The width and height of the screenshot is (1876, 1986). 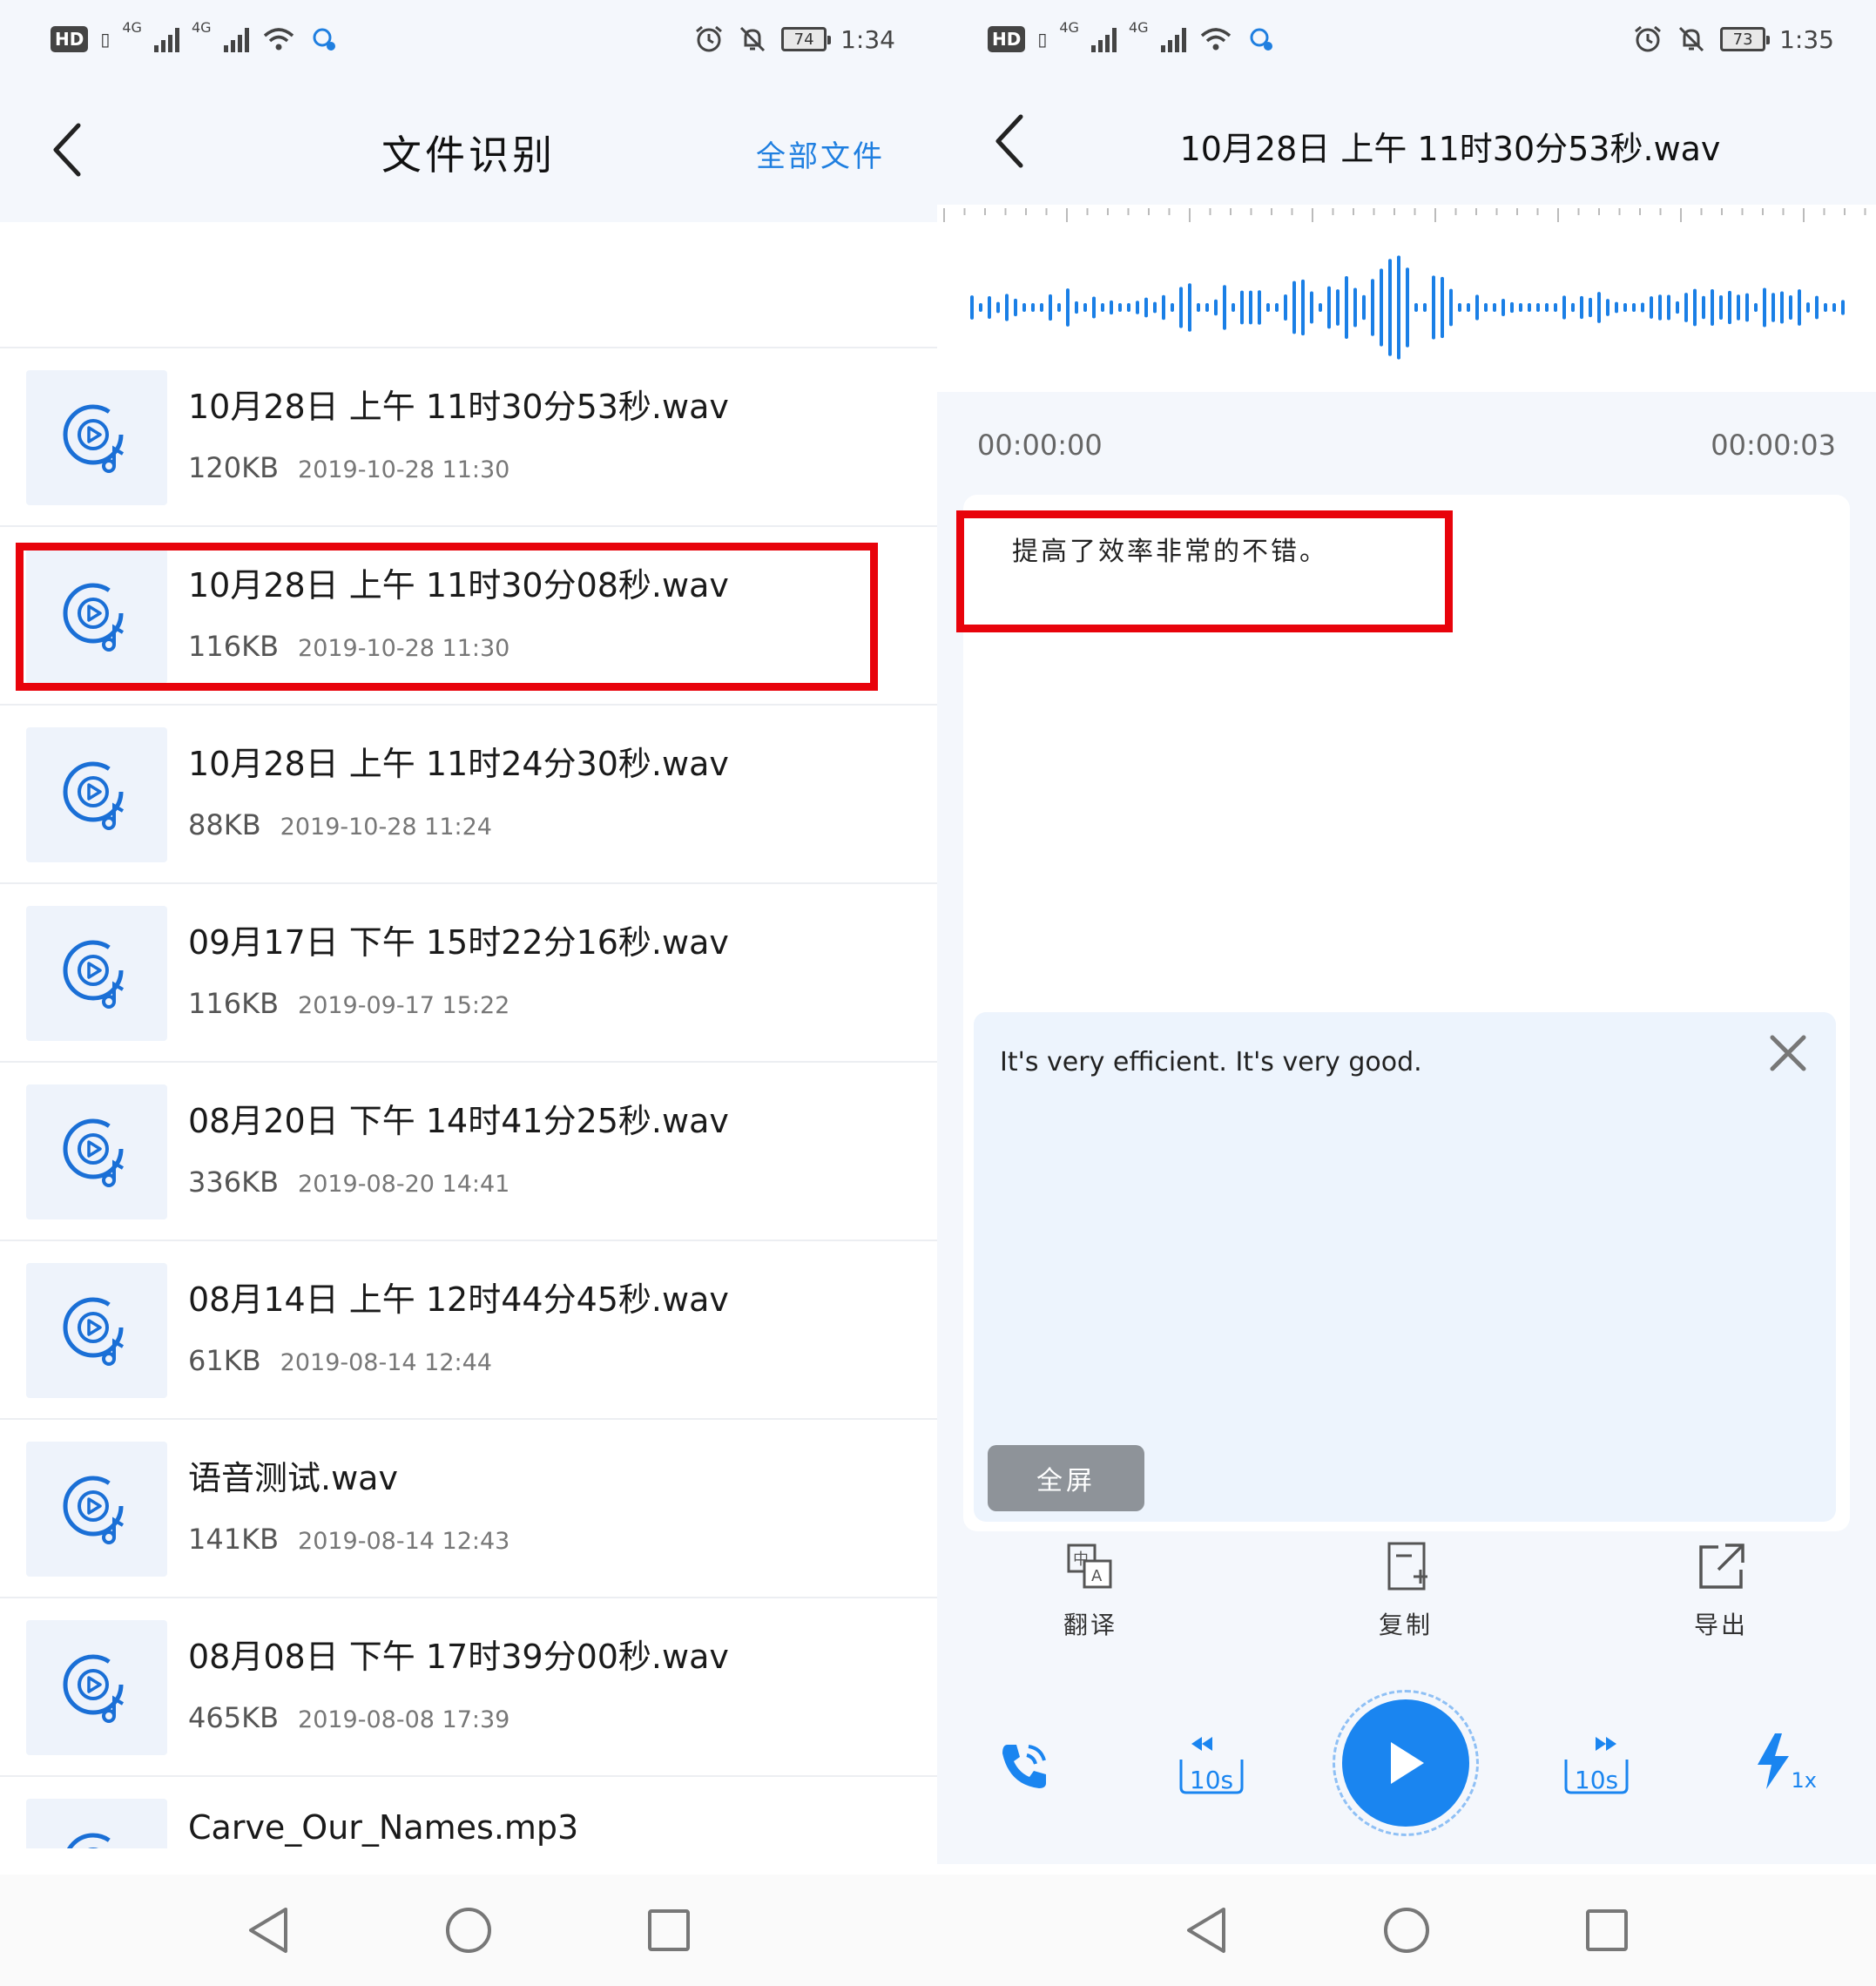 I want to click on file-meta: 88KB 2019-10-28 11:24, so click(x=340, y=824).